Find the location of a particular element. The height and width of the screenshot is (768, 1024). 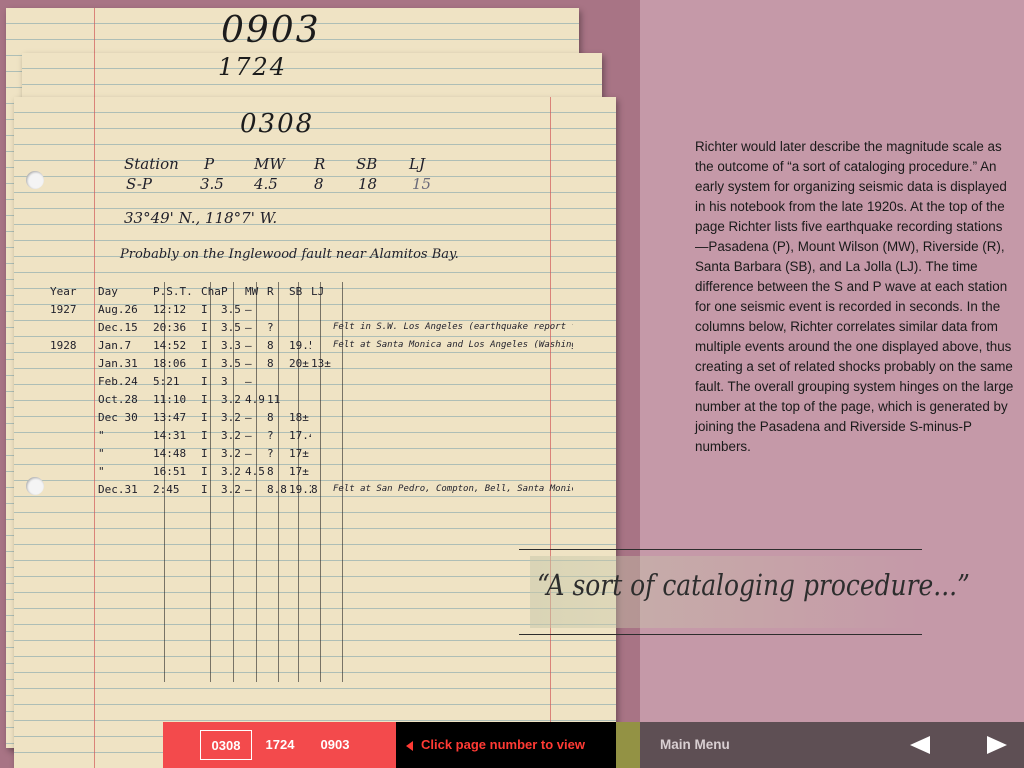

ledger-cell: 13:47 is located at coordinates (170, 417).